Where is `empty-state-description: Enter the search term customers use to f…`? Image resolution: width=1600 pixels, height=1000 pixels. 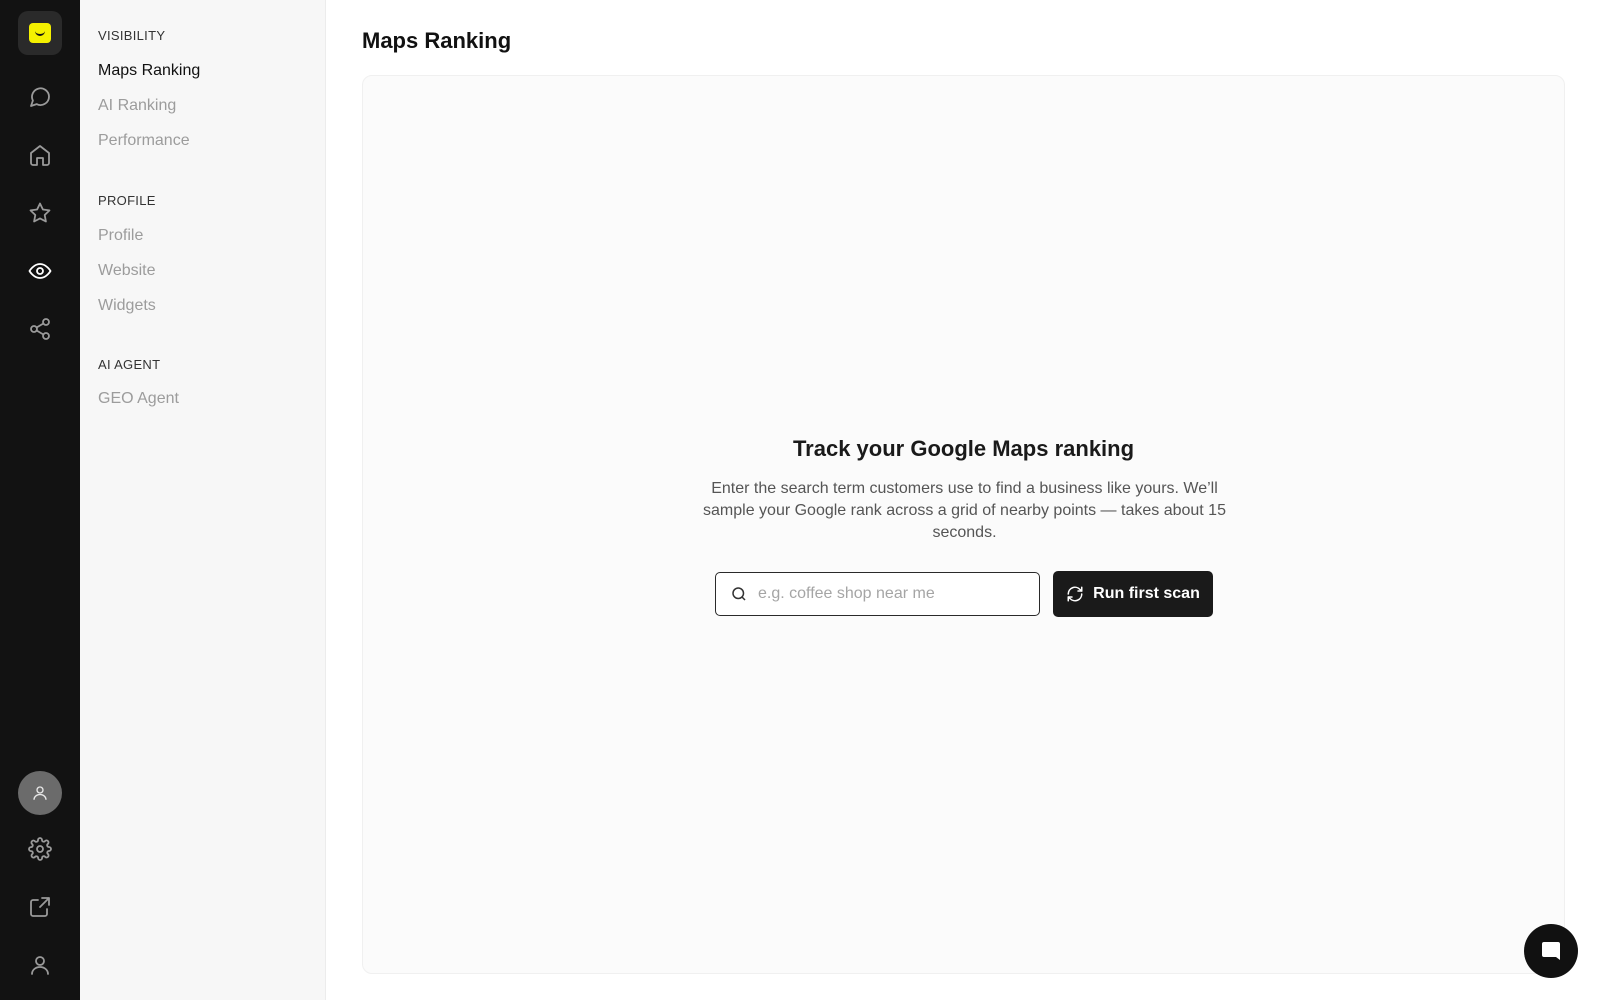
empty-state-description: Enter the search term customers use to f… is located at coordinates (964, 510).